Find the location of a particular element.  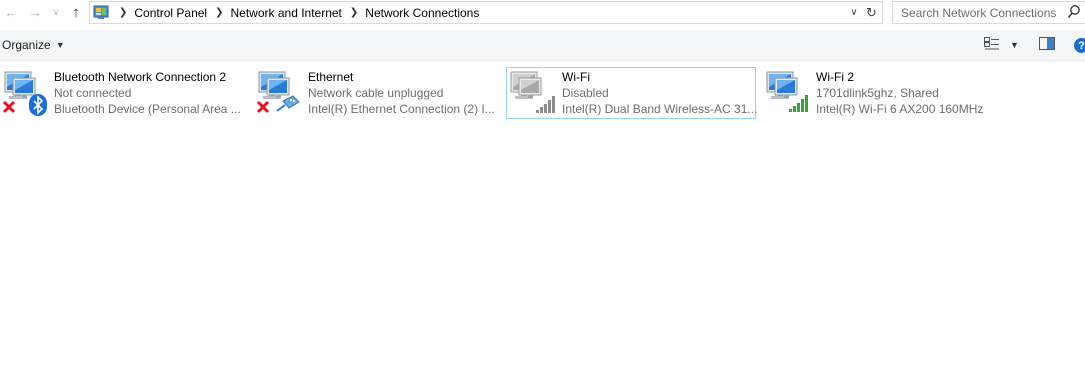

preview-pane-icon is located at coordinates (1047, 45).